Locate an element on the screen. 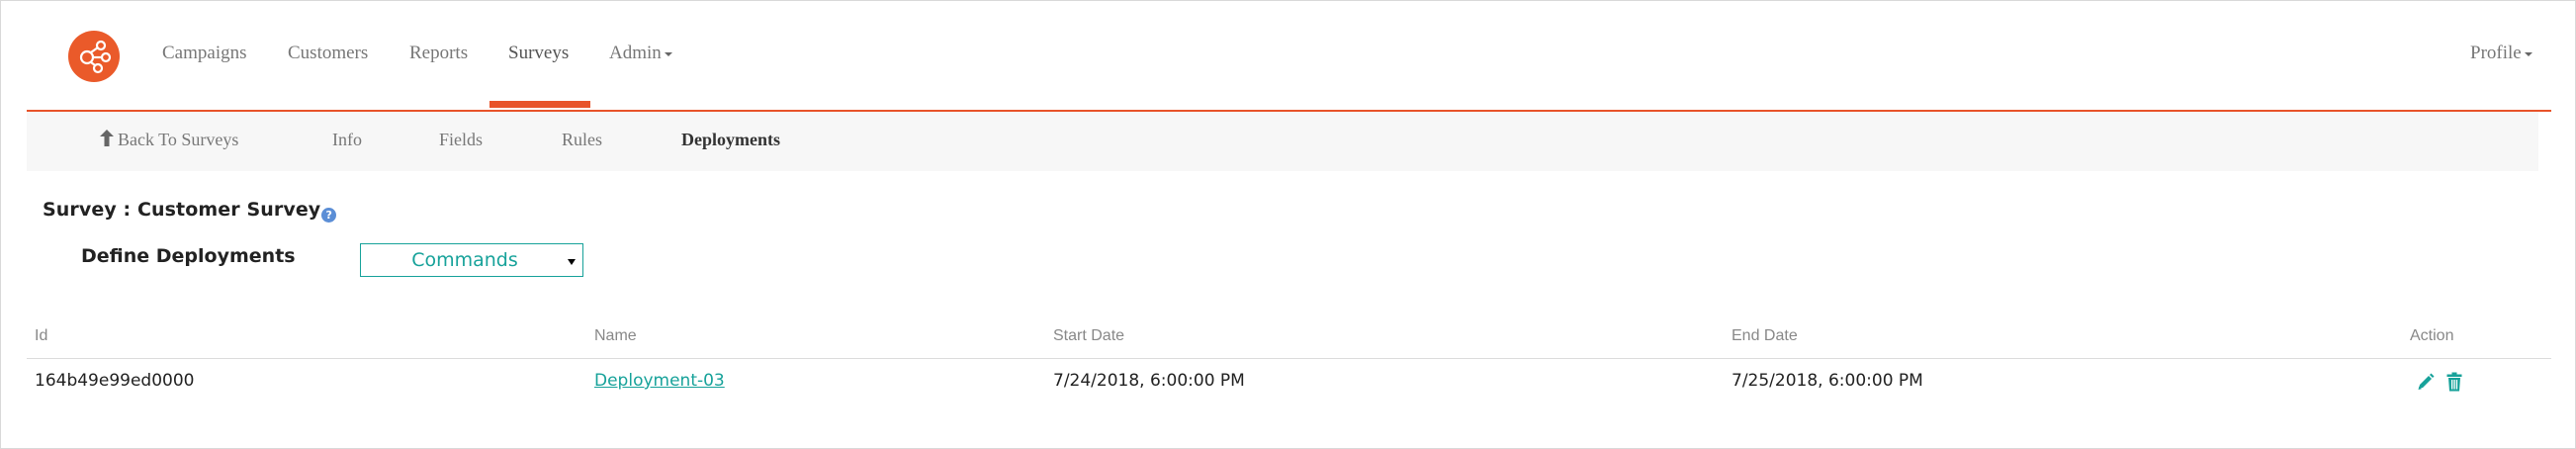 Image resolution: width=2576 pixels, height=449 pixels. cell-end-date: 7/25/2018, 6:00:00 PM is located at coordinates (1827, 381).